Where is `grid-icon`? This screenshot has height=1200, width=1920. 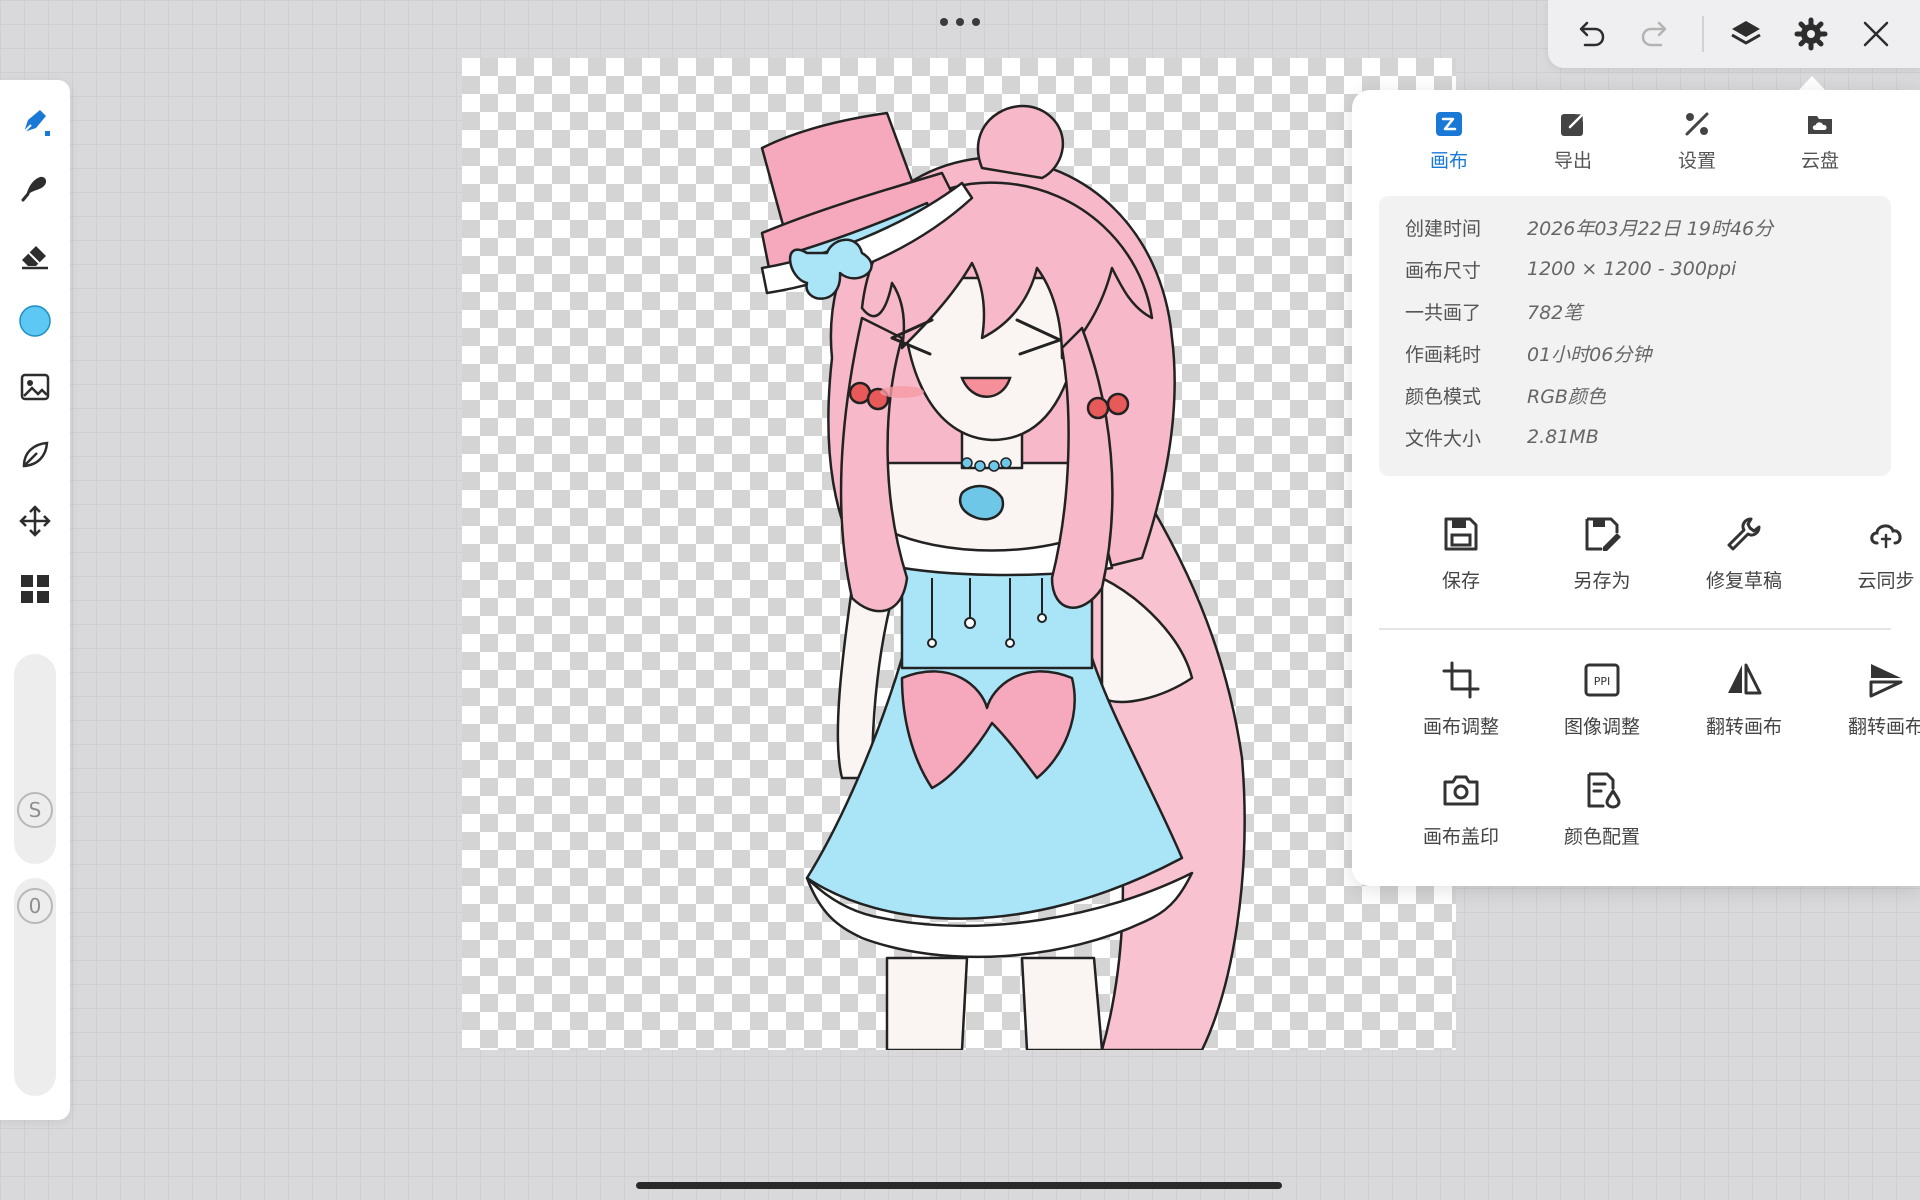
grid-icon is located at coordinates (35, 589).